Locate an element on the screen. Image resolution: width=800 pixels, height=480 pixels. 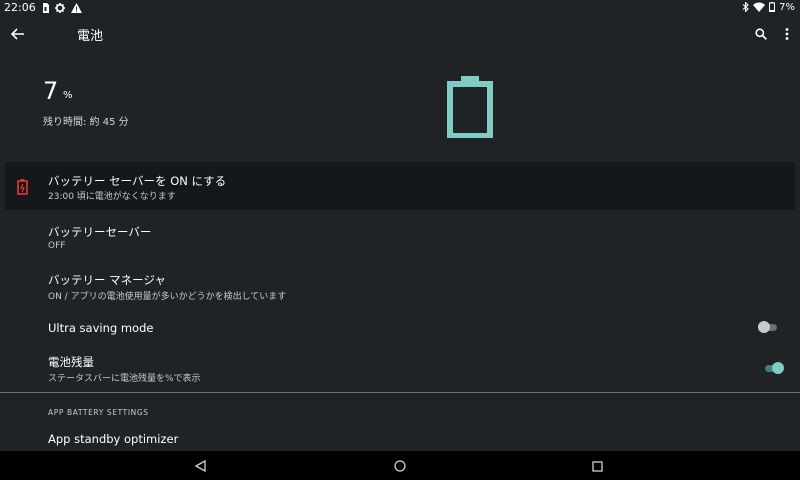
gear-icon is located at coordinates (59, 8).